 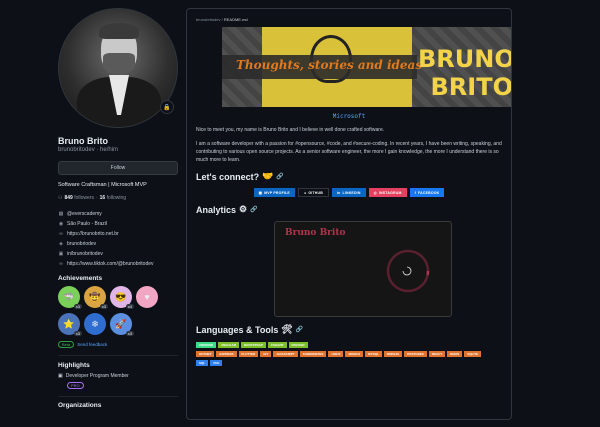 What do you see at coordinates (85, 254) in the screenshot?
I see `vcard-text: in/brunobritodev` at bounding box center [85, 254].